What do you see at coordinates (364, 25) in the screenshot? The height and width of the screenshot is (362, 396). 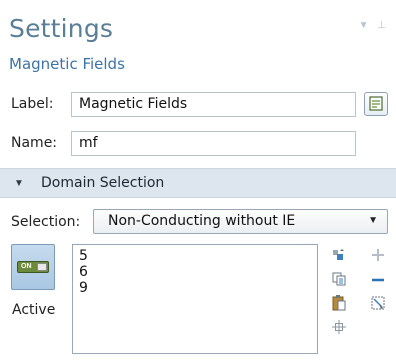 I see `dropdown-arrow-icon: ▼` at bounding box center [364, 25].